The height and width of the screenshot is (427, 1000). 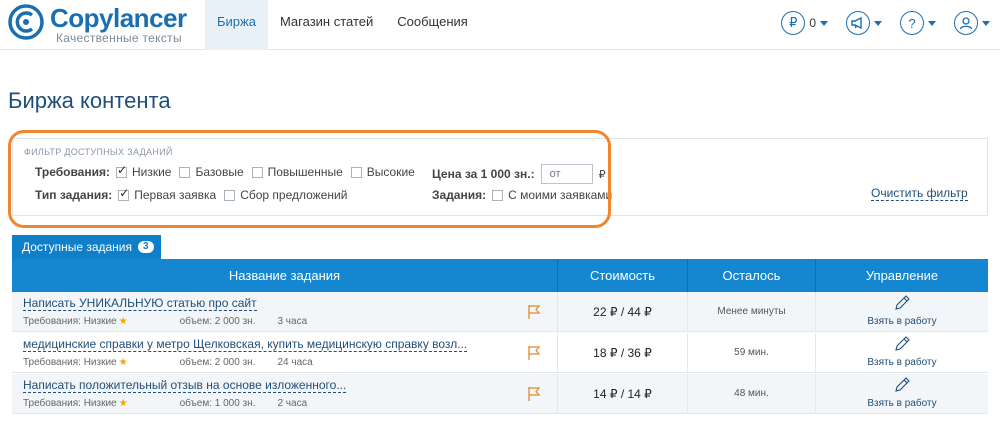 What do you see at coordinates (292, 403) in the screenshot?
I see `task-duration: 2 часа` at bounding box center [292, 403].